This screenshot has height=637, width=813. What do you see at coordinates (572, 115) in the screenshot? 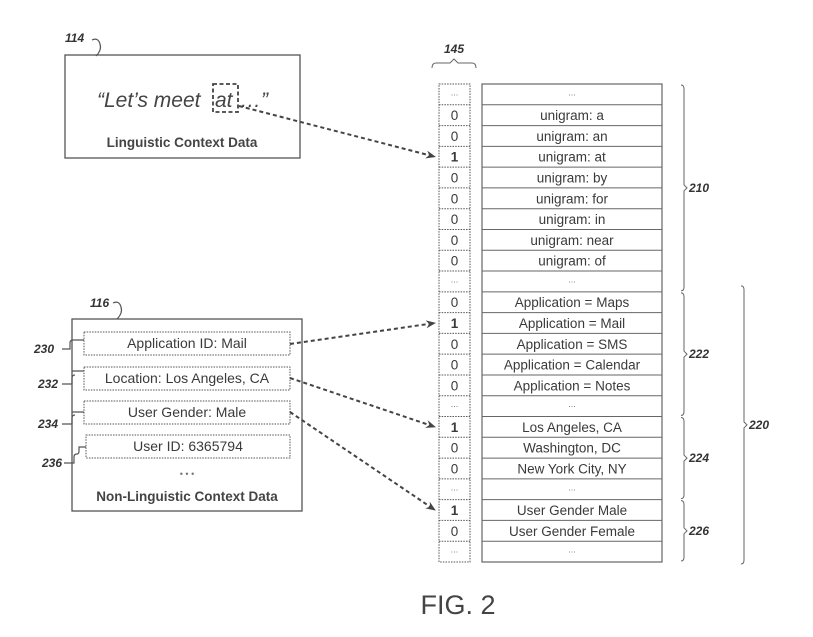
I see `feature-name: unigram: a` at bounding box center [572, 115].